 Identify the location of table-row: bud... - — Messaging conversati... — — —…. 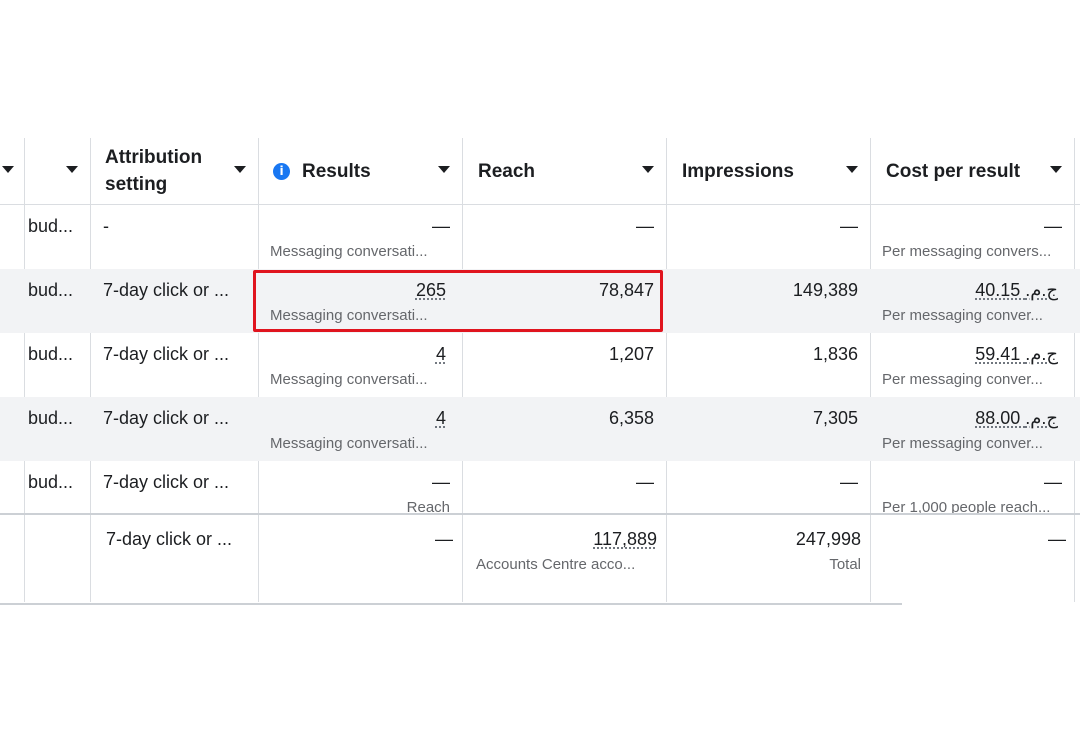
(540, 237).